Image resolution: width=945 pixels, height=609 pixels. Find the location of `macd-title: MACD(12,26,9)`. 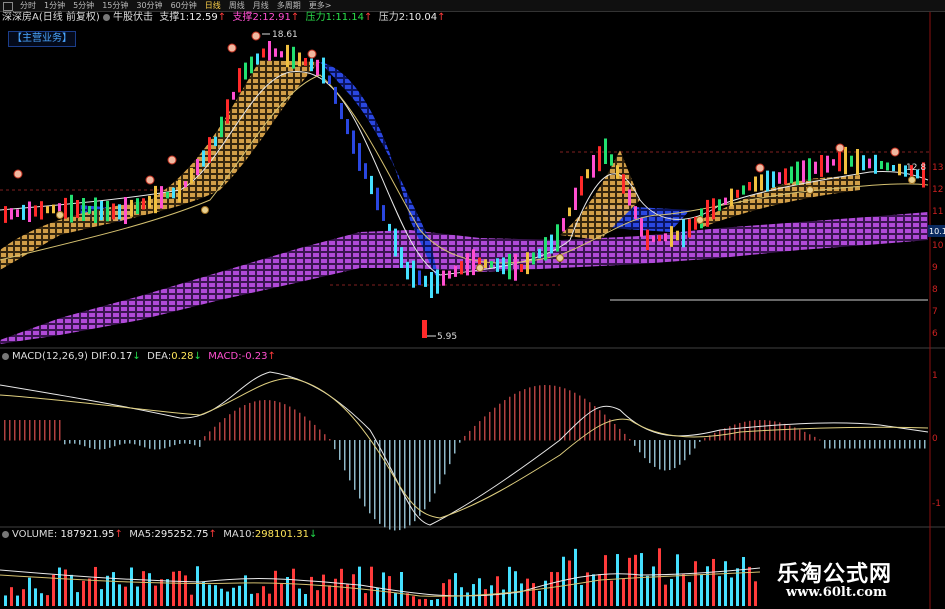

macd-title: MACD(12,26,9) is located at coordinates (50, 356).